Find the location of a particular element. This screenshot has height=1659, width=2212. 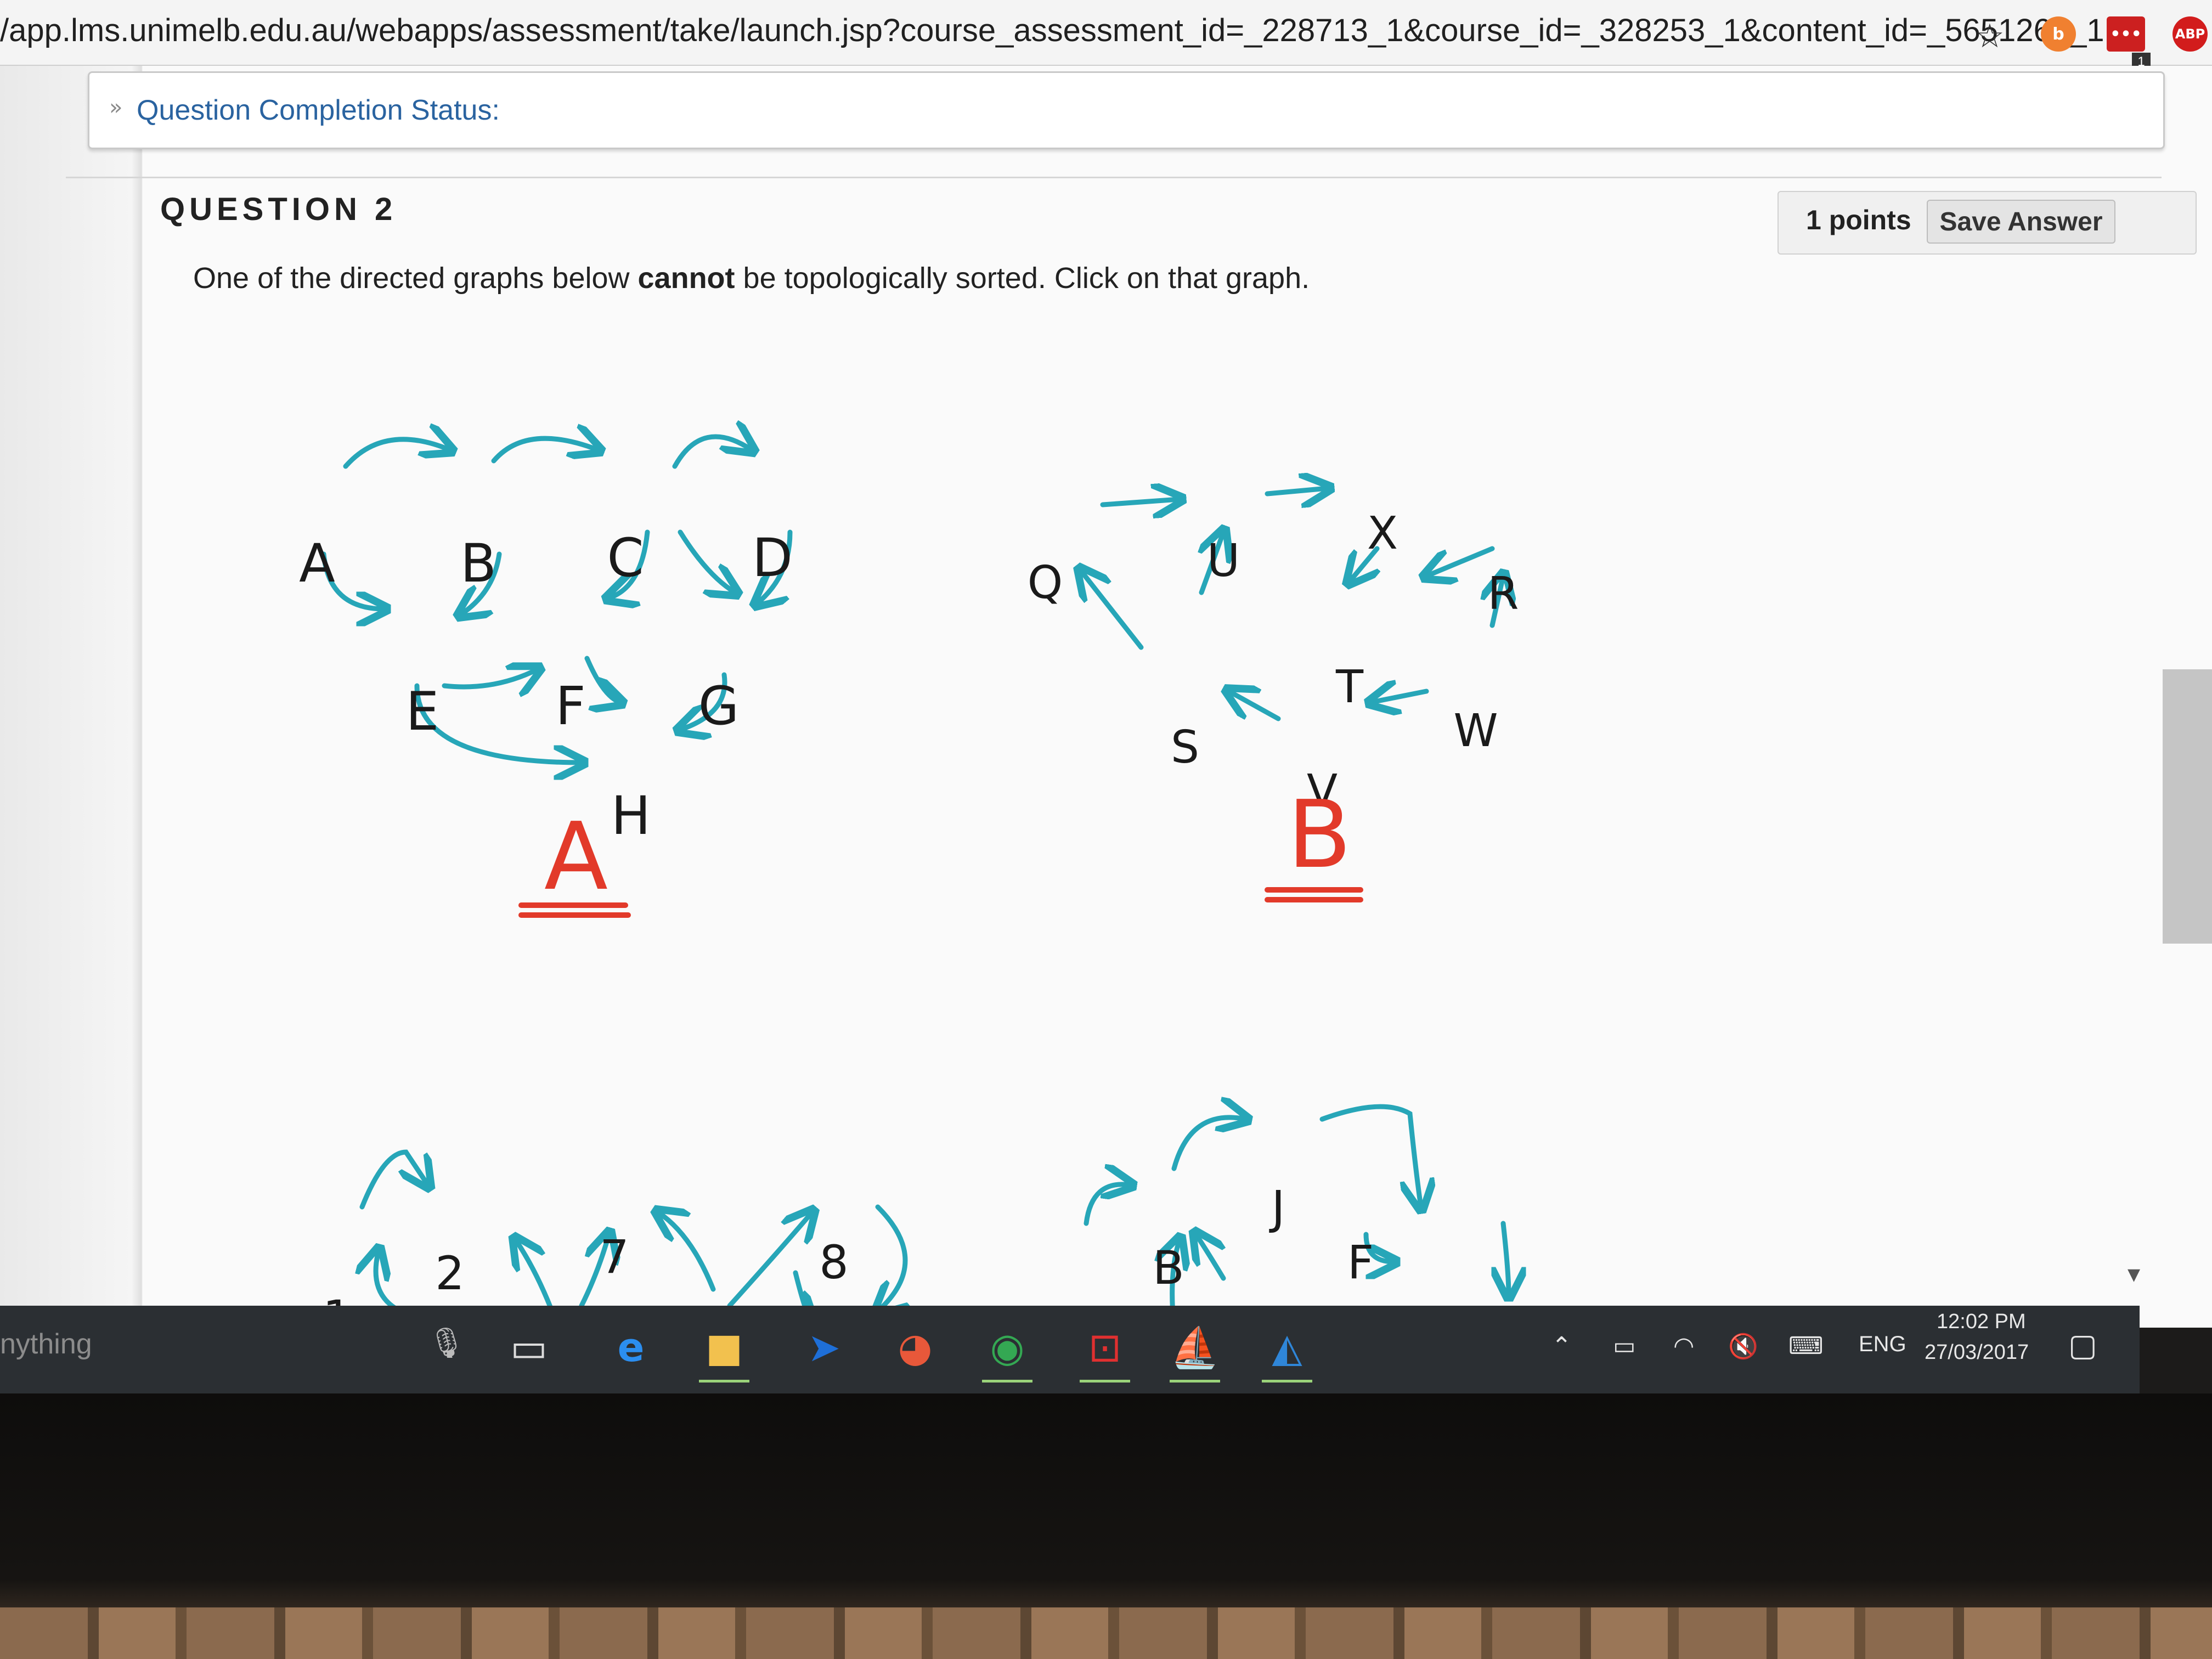

graph-a-node: E is located at coordinates (423, 711).